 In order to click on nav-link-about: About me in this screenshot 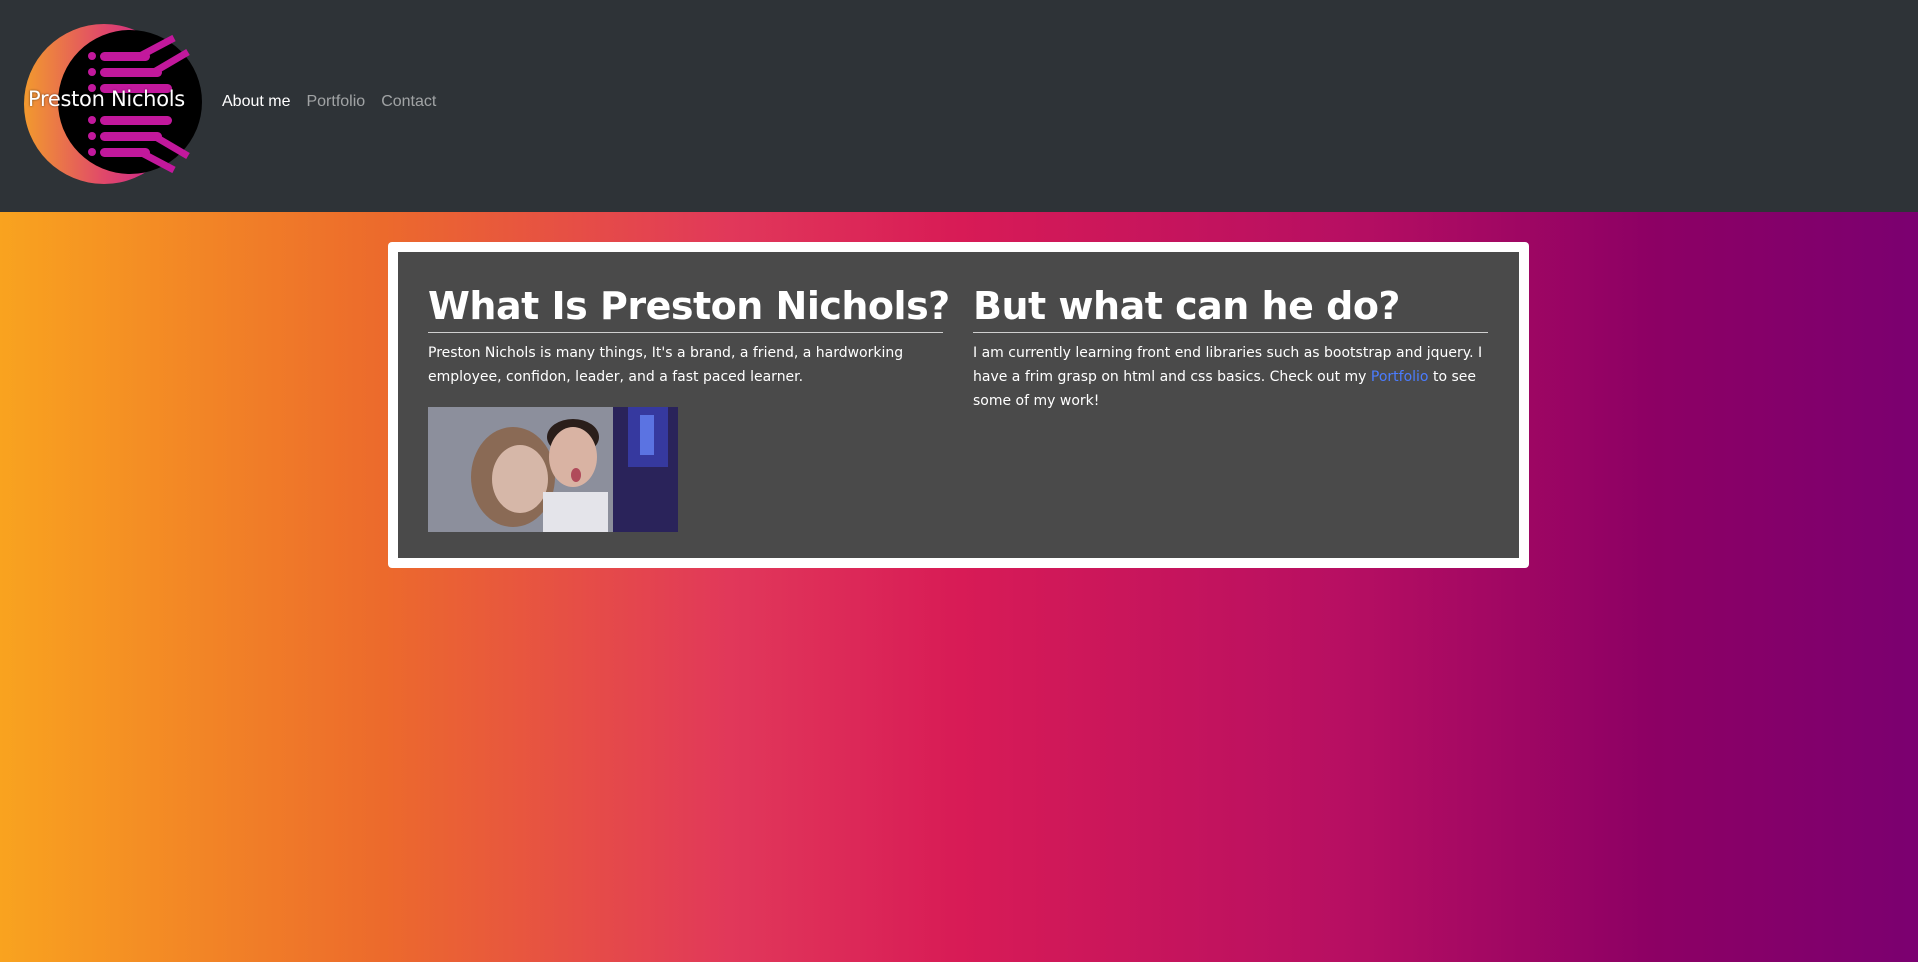, I will do `click(256, 102)`.